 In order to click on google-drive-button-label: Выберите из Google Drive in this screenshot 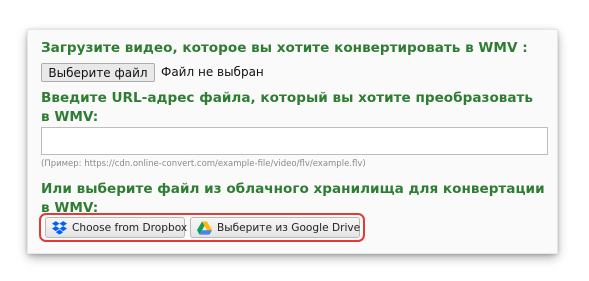, I will do `click(289, 227)`.